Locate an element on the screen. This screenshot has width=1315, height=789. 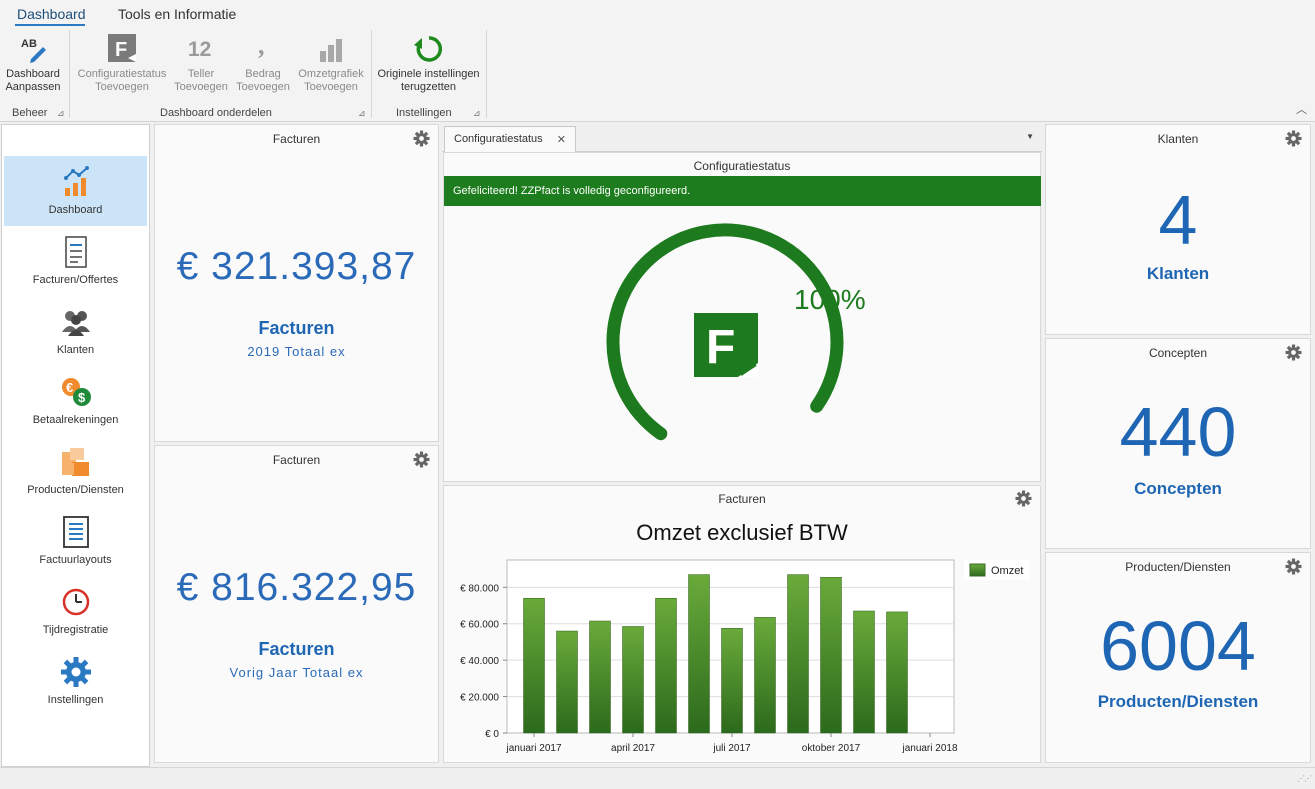
tab-dashboard: Dashboard is located at coordinates (51, 14).